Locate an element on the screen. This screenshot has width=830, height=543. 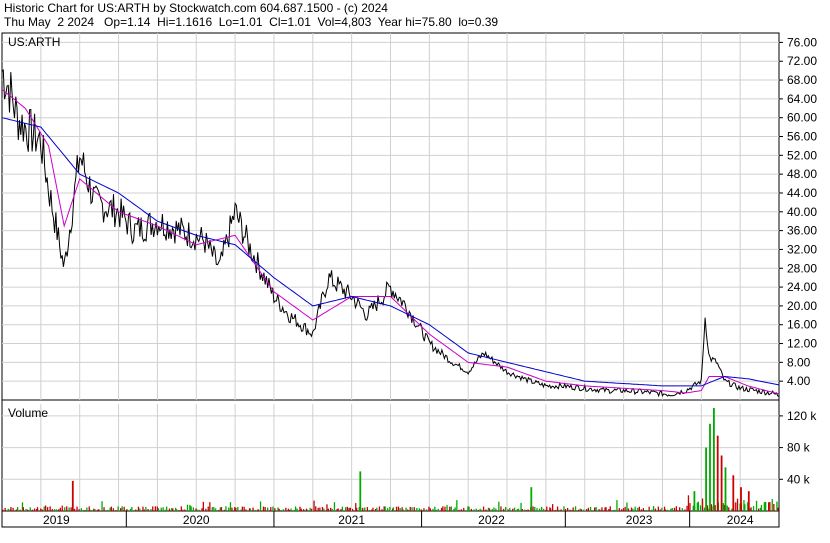
price-y-tick-label: 52.00 is located at coordinates (802, 155).